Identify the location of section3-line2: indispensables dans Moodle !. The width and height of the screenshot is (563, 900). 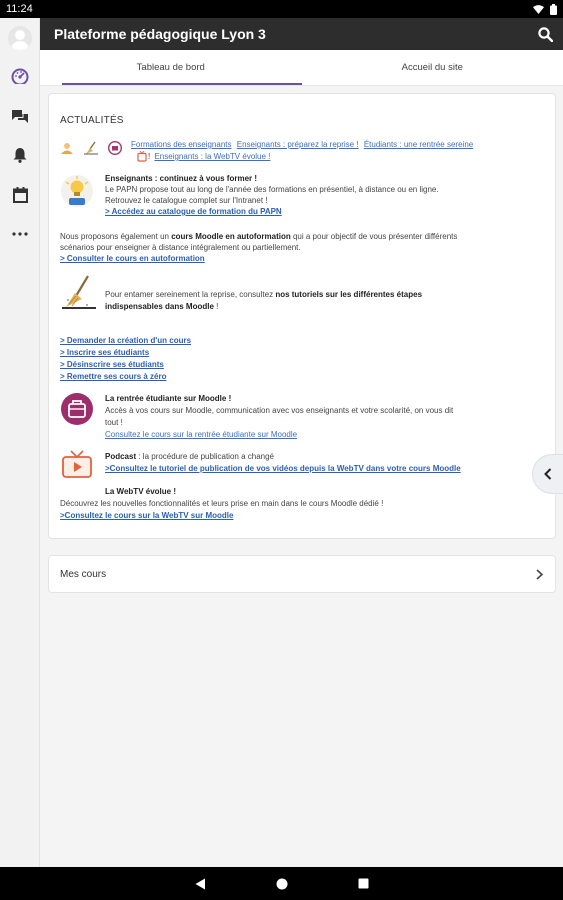
(161, 307).